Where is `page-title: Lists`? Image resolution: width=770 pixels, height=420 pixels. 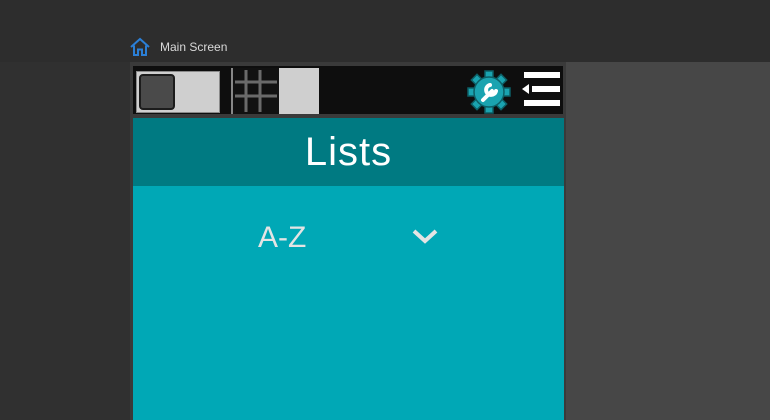 page-title: Lists is located at coordinates (348, 151).